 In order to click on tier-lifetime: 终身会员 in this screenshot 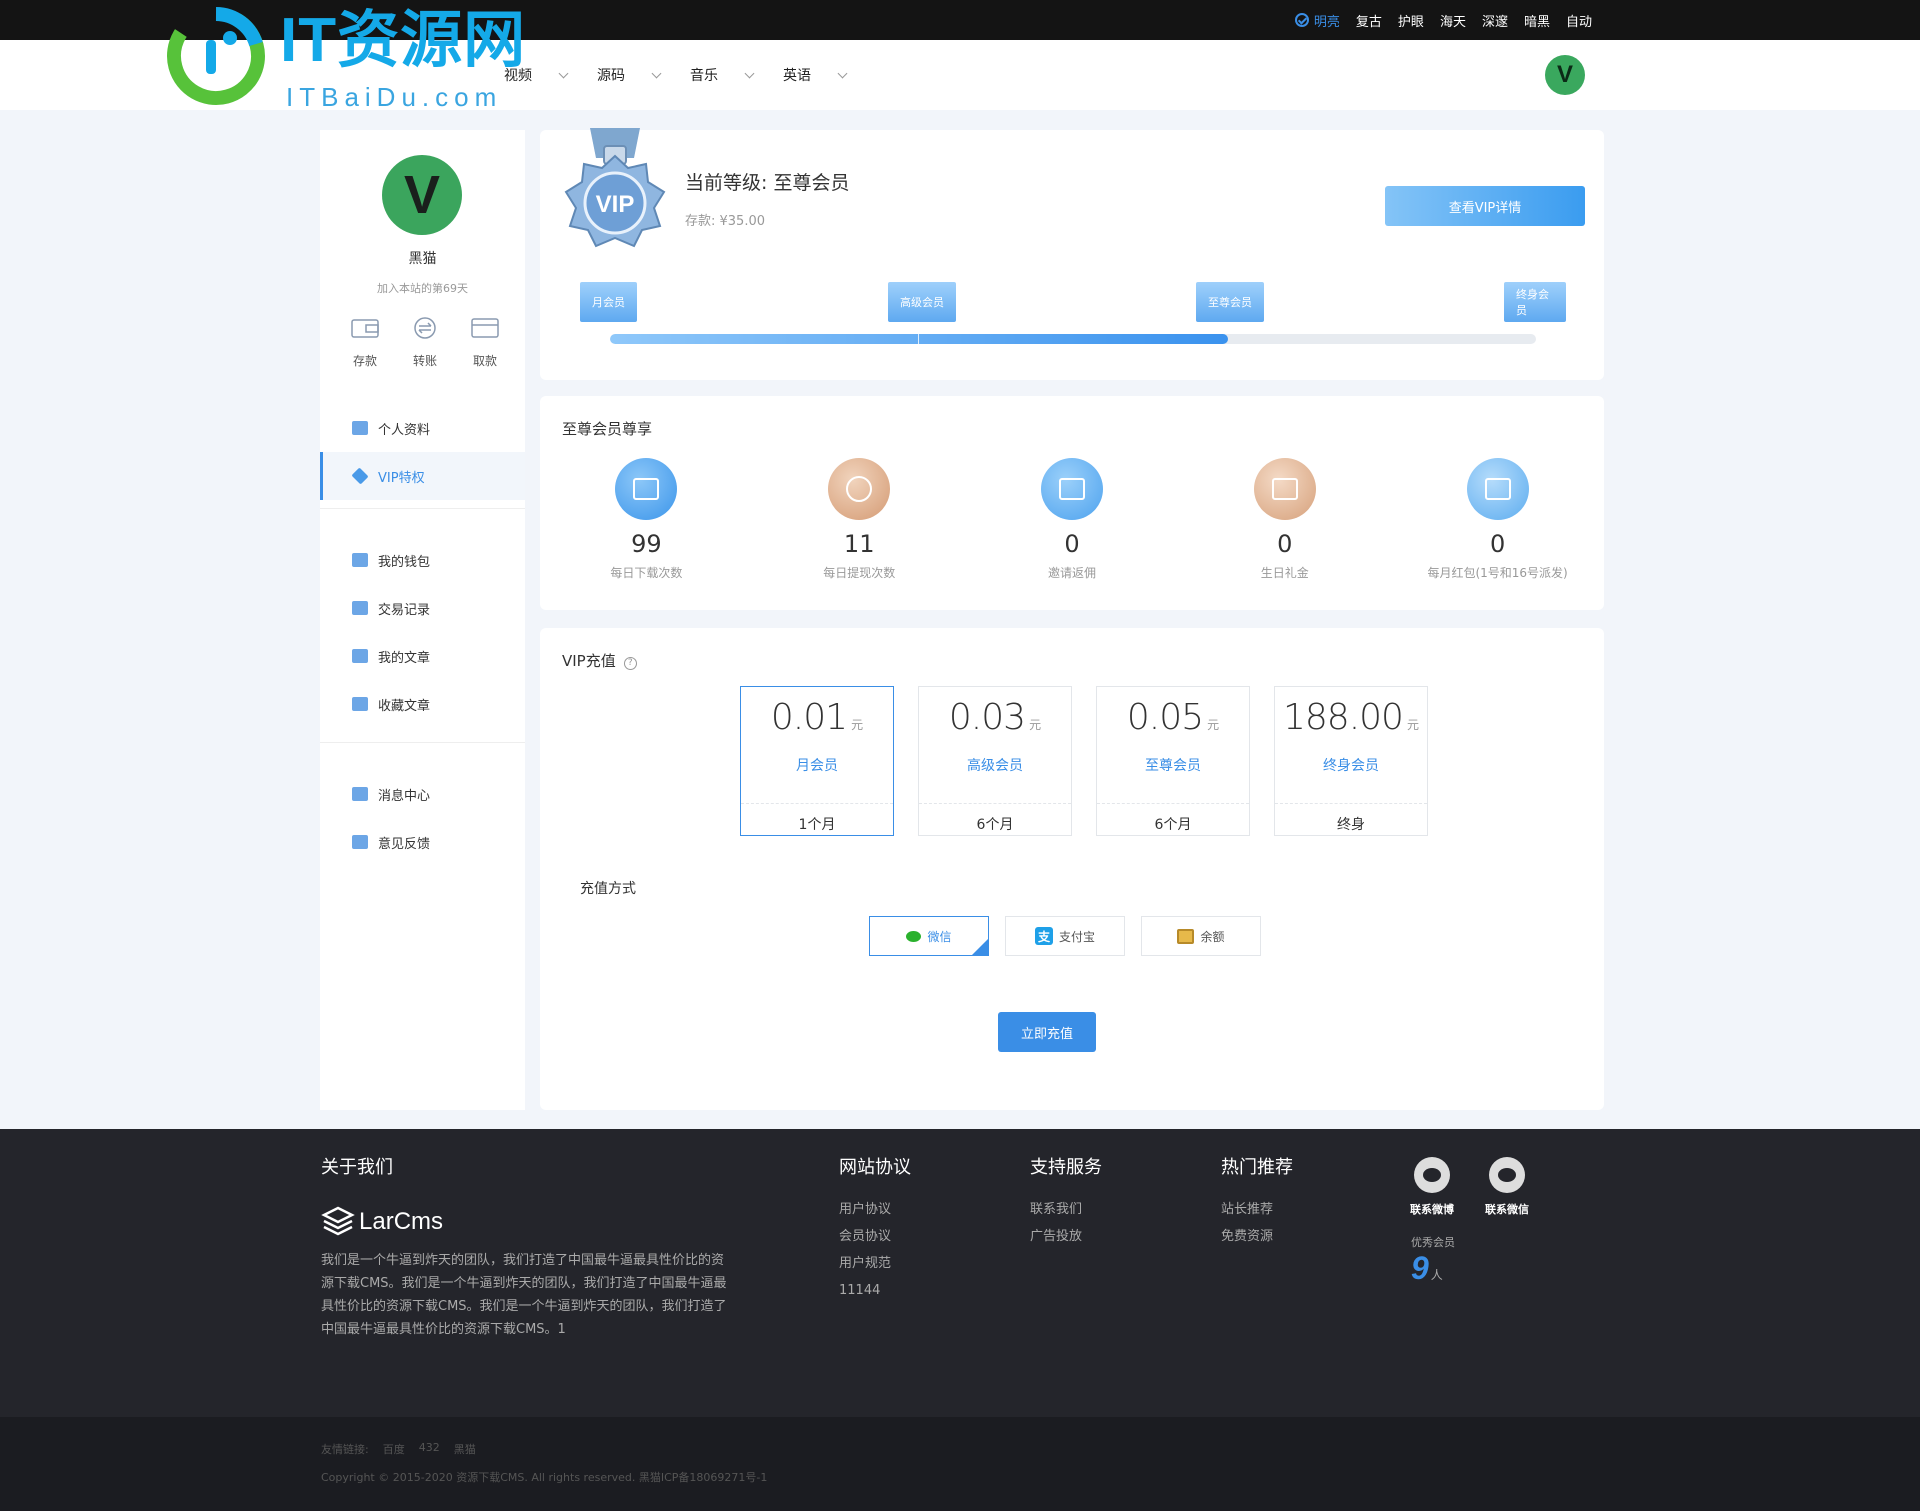, I will do `click(1535, 302)`.